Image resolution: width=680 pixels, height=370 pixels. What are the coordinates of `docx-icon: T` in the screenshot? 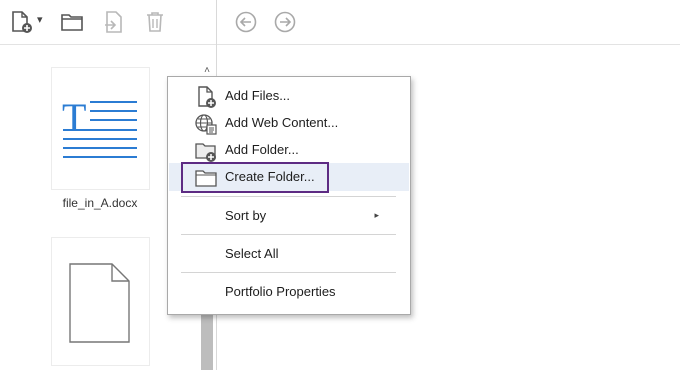 It's located at (99, 126).